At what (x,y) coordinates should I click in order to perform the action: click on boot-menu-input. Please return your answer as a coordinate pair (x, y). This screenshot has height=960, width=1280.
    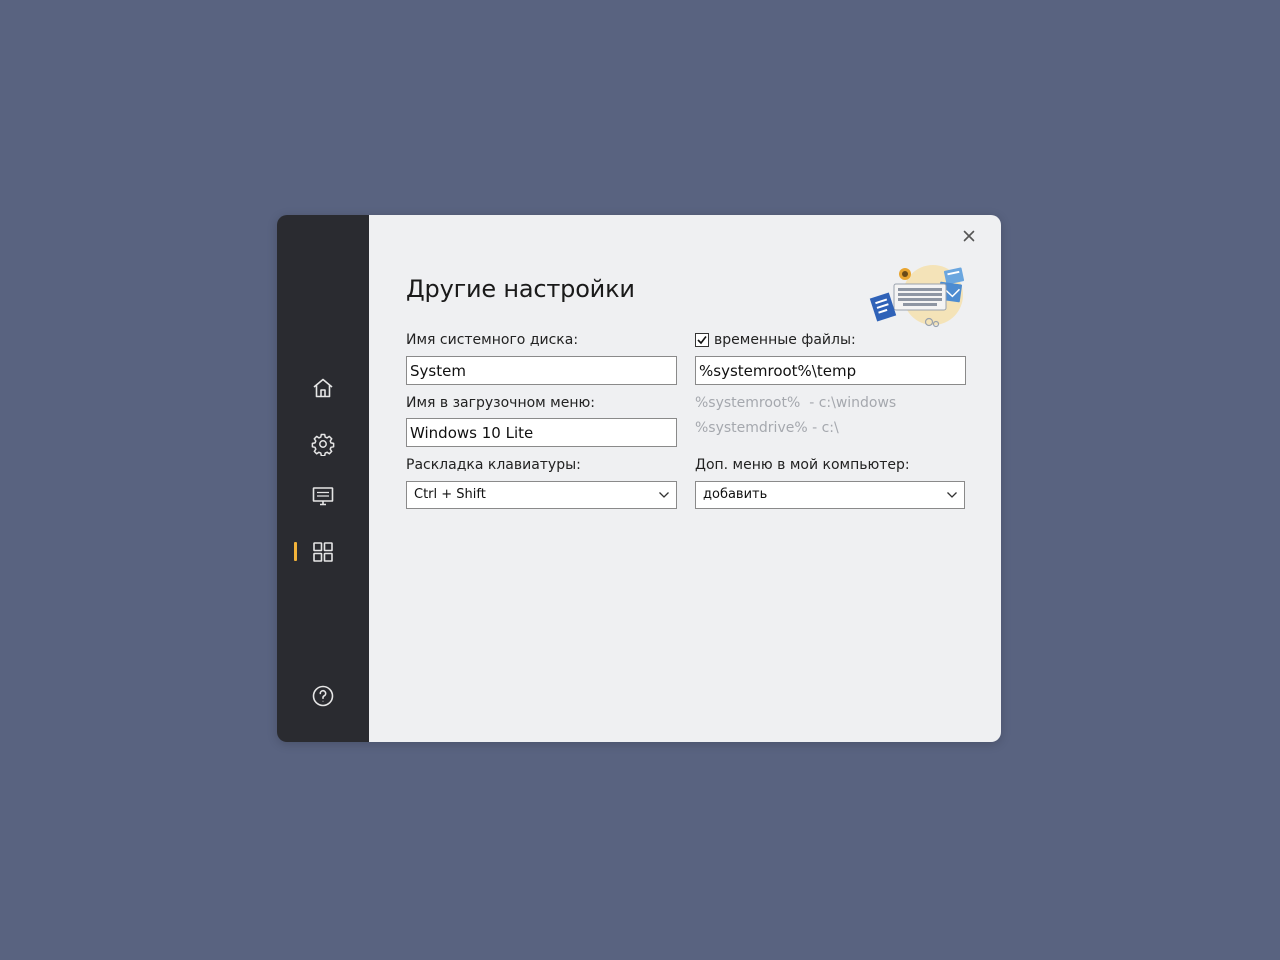
    Looking at the image, I should click on (541, 432).